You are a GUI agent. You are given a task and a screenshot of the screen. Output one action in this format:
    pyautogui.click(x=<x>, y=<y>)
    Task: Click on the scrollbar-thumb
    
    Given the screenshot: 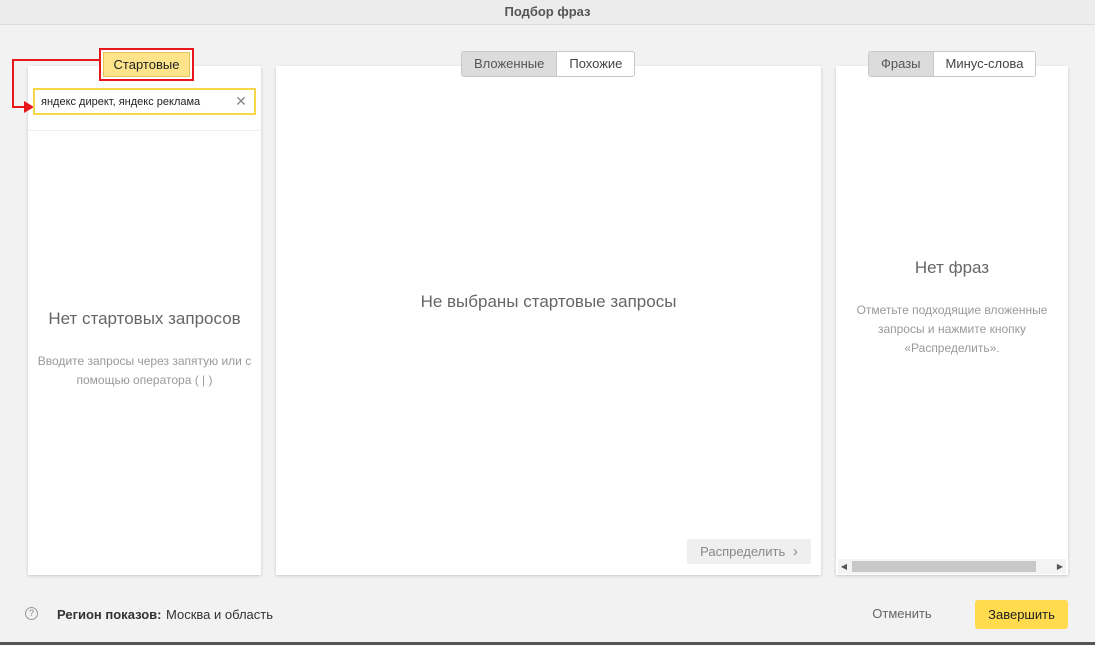 What is the action you would take?
    pyautogui.click(x=944, y=566)
    